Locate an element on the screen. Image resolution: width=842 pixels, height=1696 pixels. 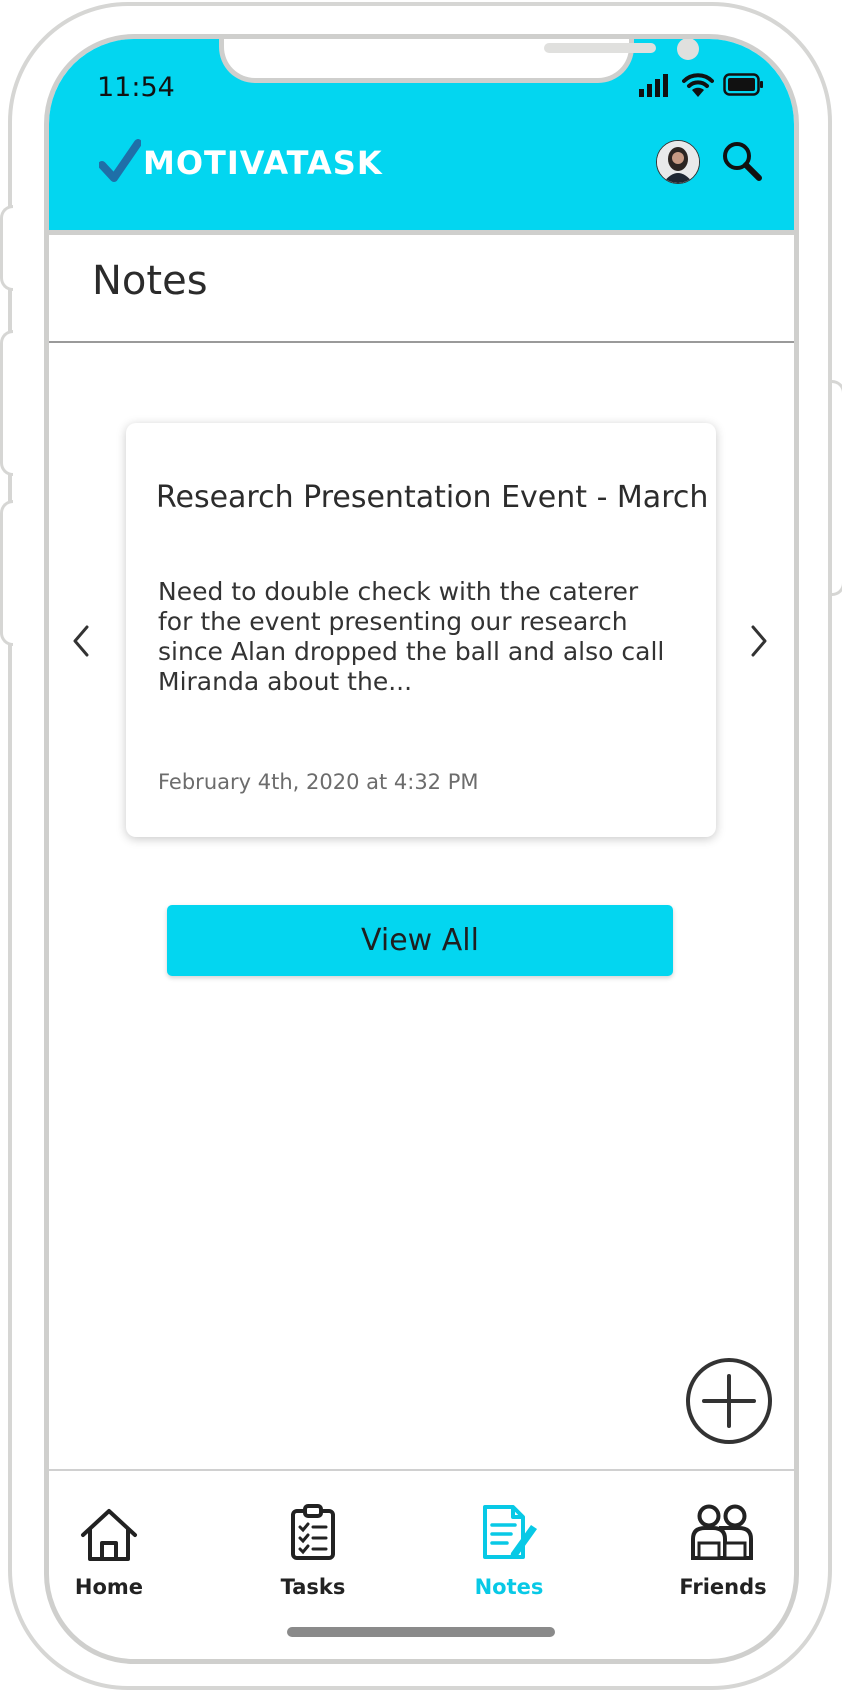
nav-item-notes: Notes is located at coordinates (509, 1541).